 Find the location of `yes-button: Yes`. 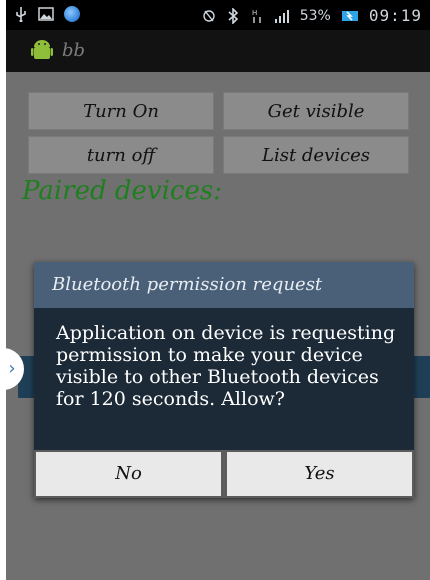

yes-button: Yes is located at coordinates (319, 474).